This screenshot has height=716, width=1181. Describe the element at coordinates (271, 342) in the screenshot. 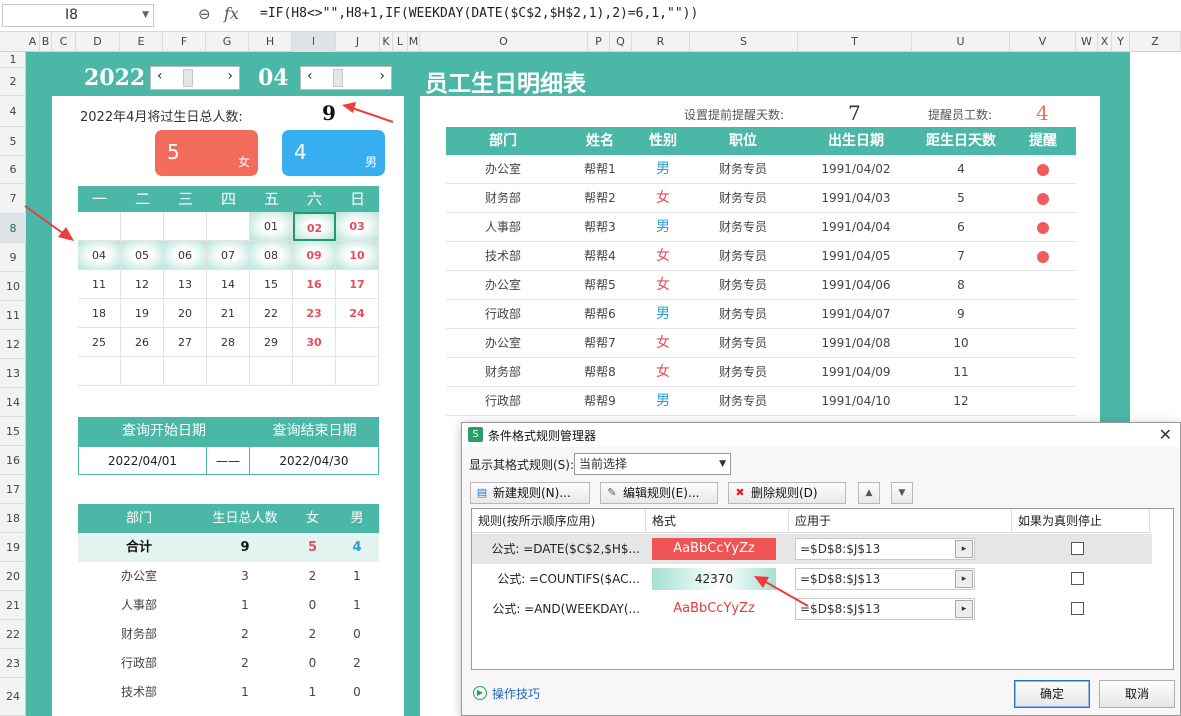

I see `calendar-day: 29` at that location.